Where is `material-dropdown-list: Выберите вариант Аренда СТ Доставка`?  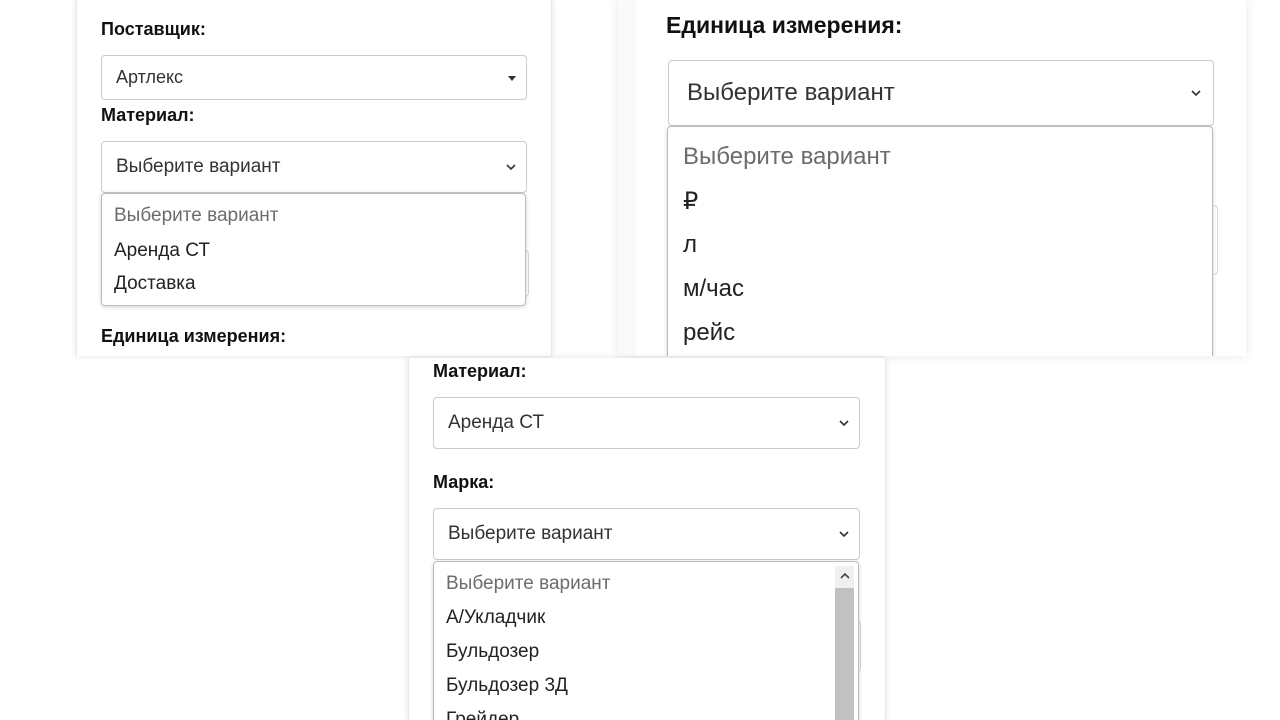 material-dropdown-list: Выберите вариант Аренда СТ Доставка is located at coordinates (313, 249).